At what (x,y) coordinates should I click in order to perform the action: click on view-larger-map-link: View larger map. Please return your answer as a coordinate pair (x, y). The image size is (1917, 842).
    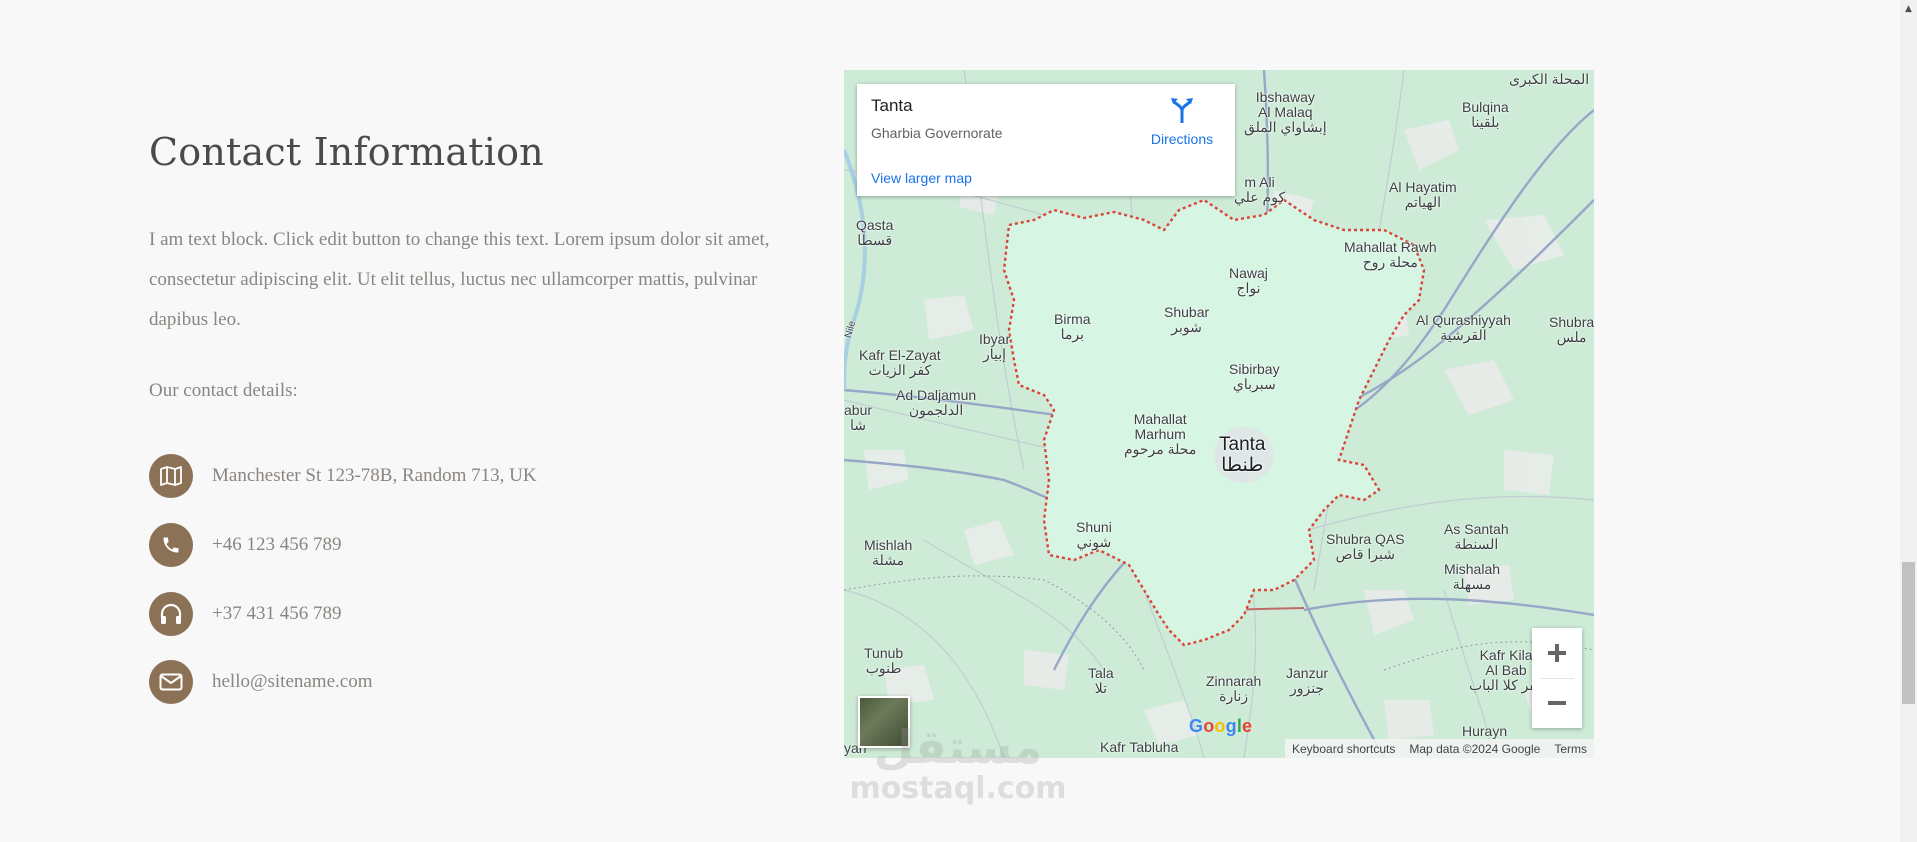
    Looking at the image, I should click on (921, 178).